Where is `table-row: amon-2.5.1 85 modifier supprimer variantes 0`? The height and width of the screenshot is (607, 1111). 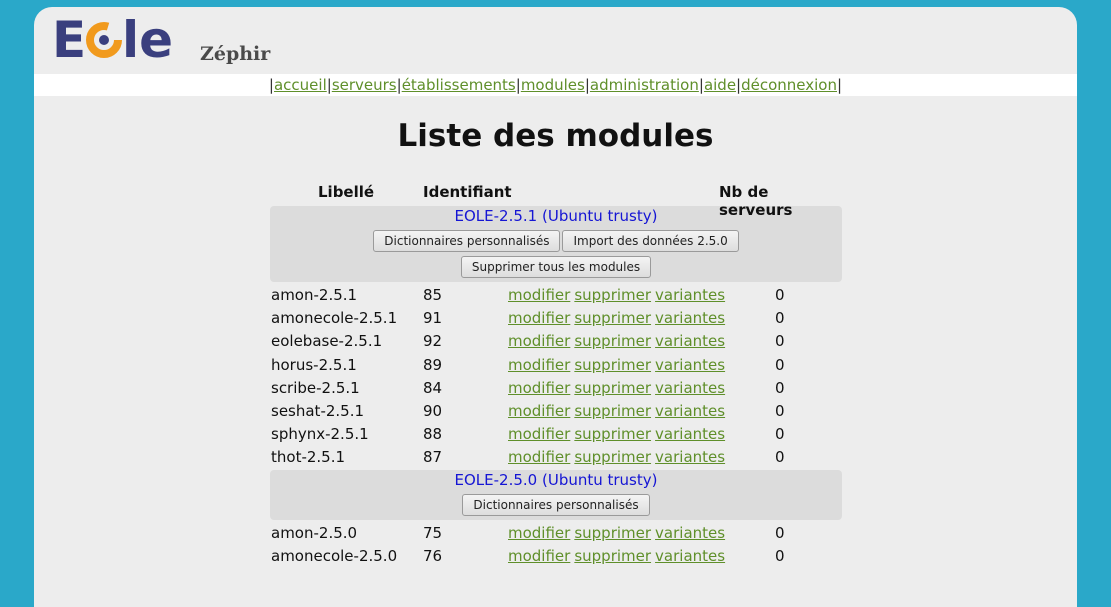 table-row: amon-2.5.1 85 modifier supprimer variantes 0 is located at coordinates (556, 295).